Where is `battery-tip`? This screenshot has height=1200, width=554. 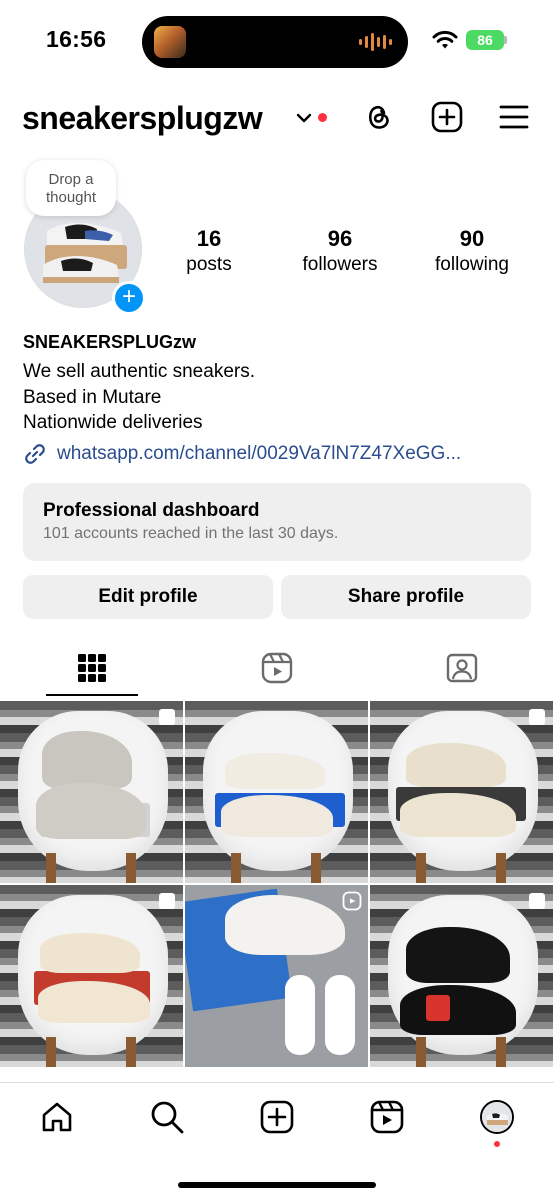 battery-tip is located at coordinates (505, 40).